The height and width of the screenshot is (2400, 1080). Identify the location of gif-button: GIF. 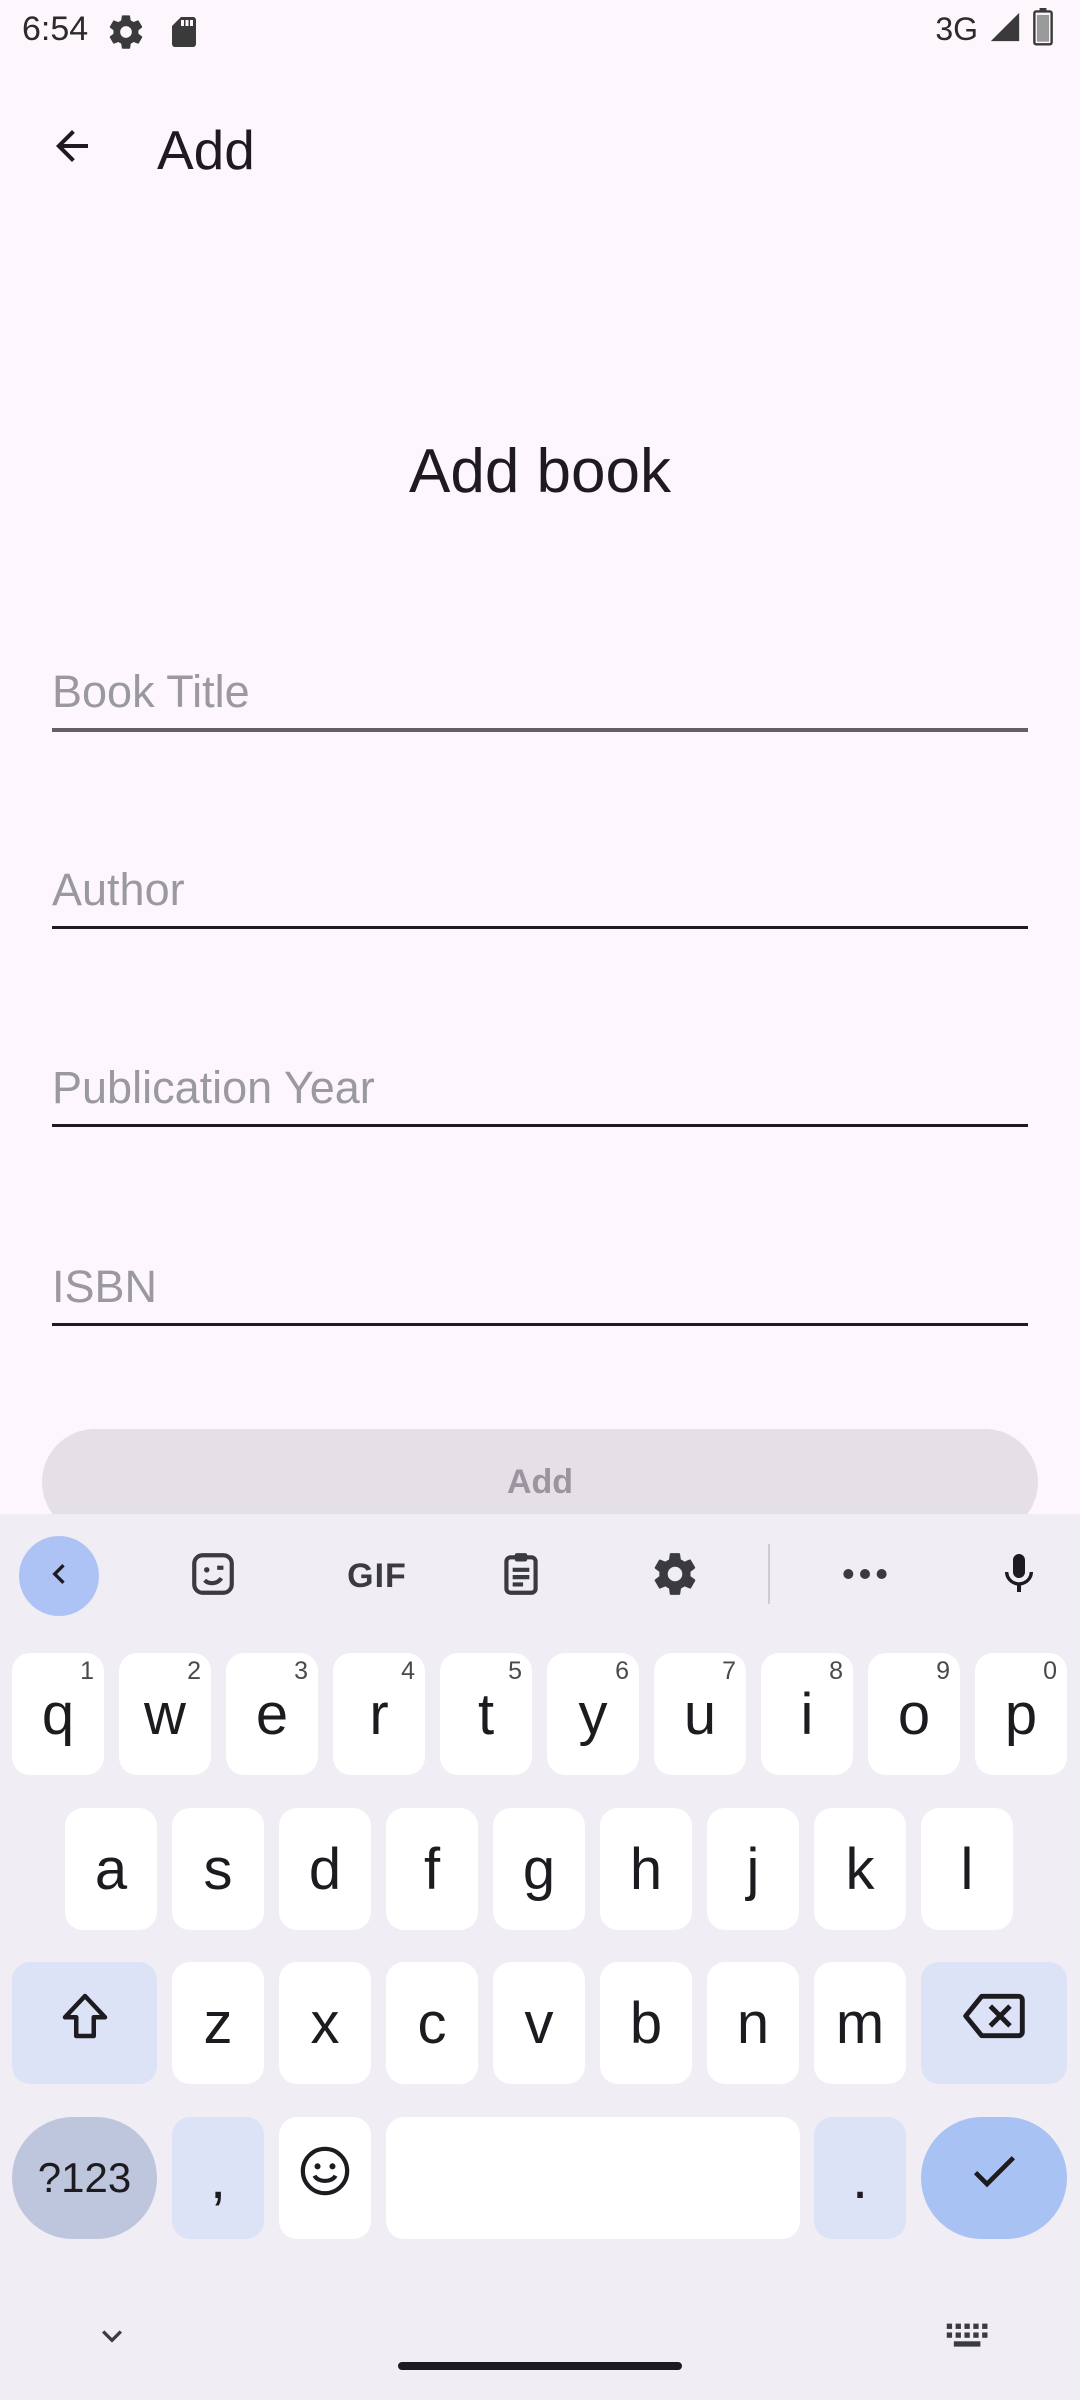
(377, 1576).